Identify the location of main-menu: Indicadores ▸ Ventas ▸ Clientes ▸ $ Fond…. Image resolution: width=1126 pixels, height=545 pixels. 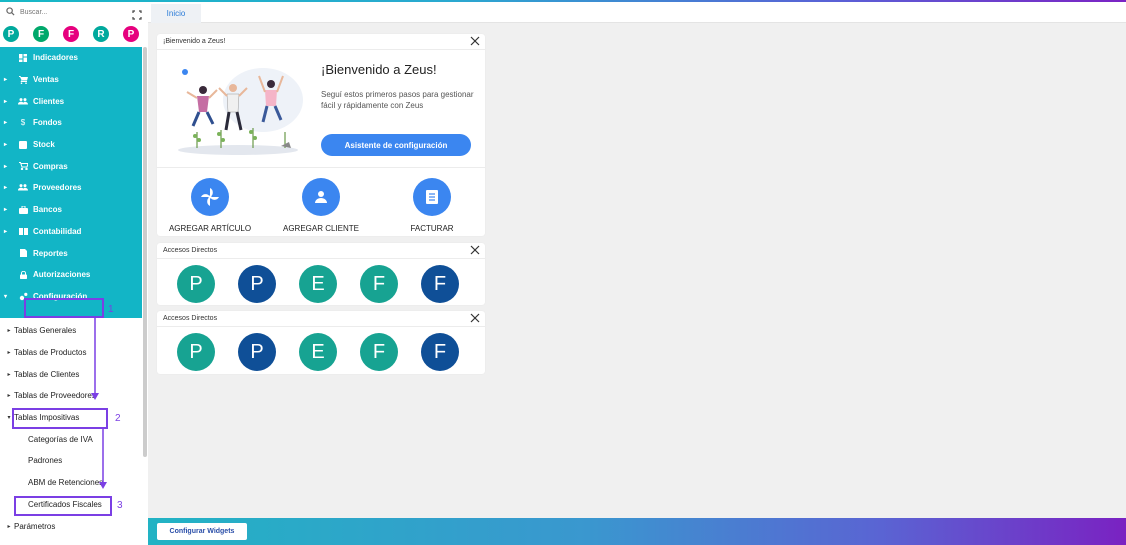
(71, 182).